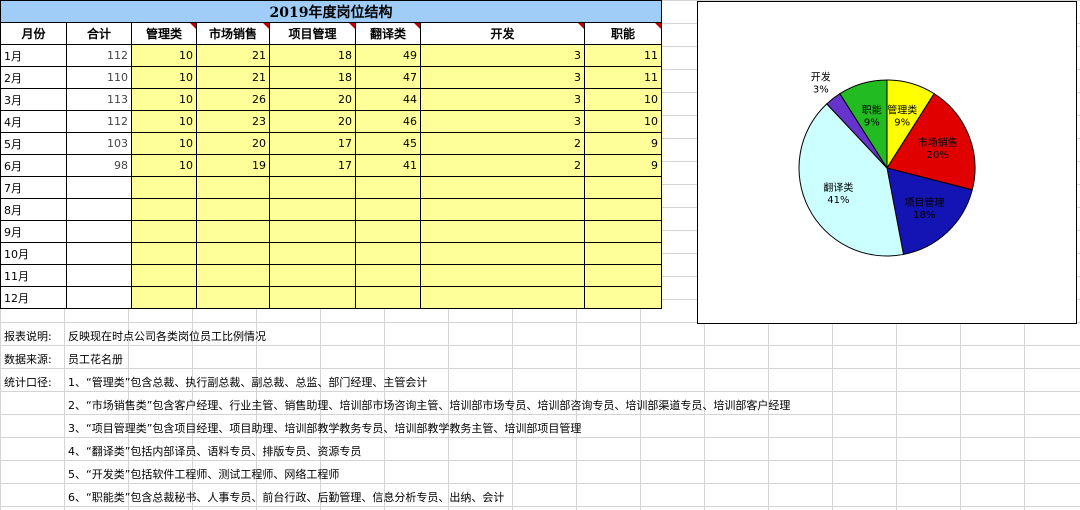 The image size is (1080, 510). I want to click on header-month: 月份, so click(33, 33).